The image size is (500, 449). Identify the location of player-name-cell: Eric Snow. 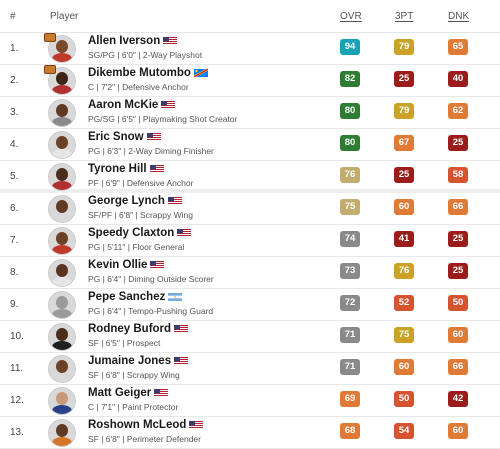
(124, 137).